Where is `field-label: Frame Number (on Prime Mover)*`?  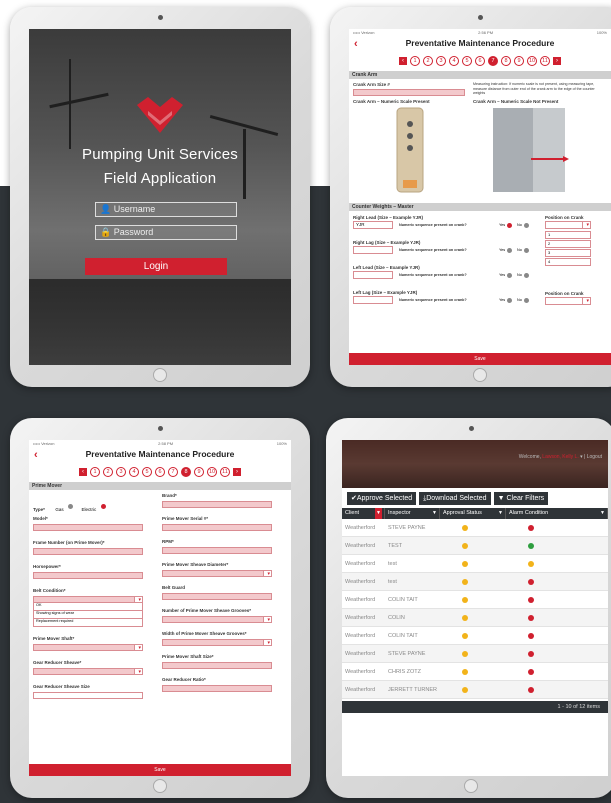
field-label: Frame Number (on Prime Mover)* is located at coordinates (69, 542).